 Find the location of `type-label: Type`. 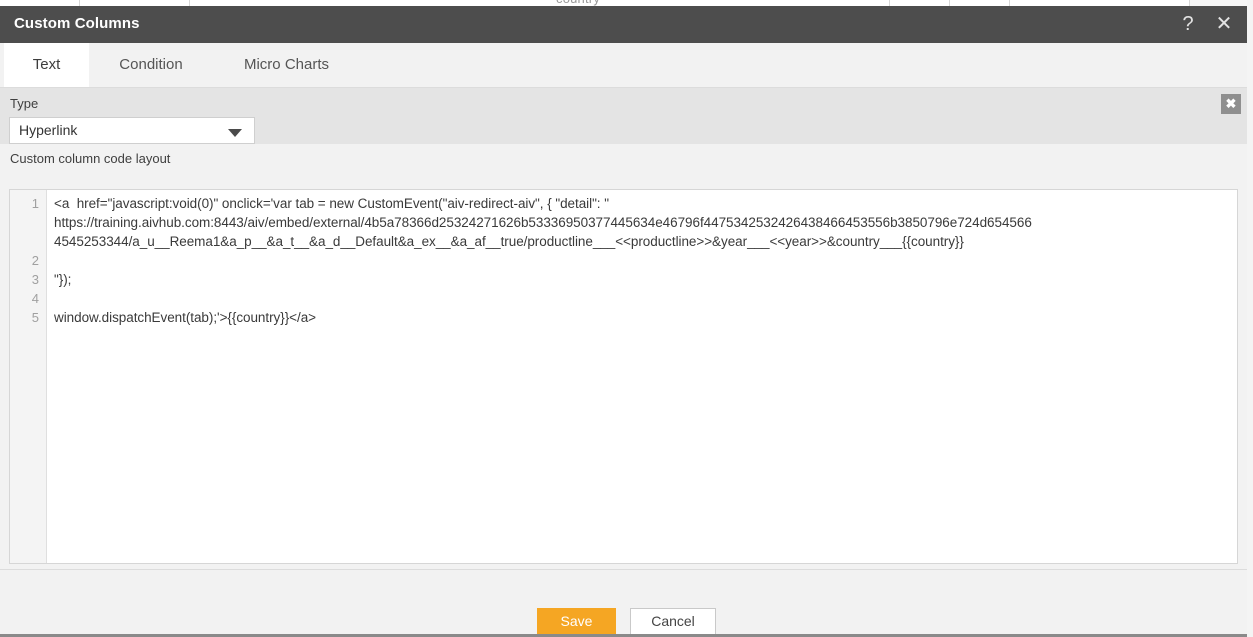

type-label: Type is located at coordinates (24, 103).